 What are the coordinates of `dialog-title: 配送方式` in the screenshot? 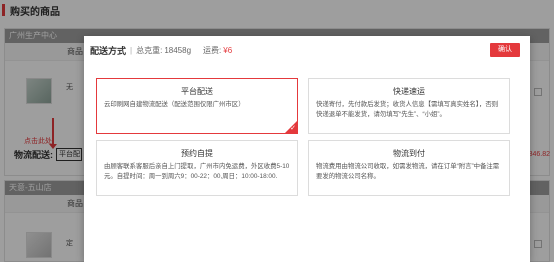 It's located at (108, 50).